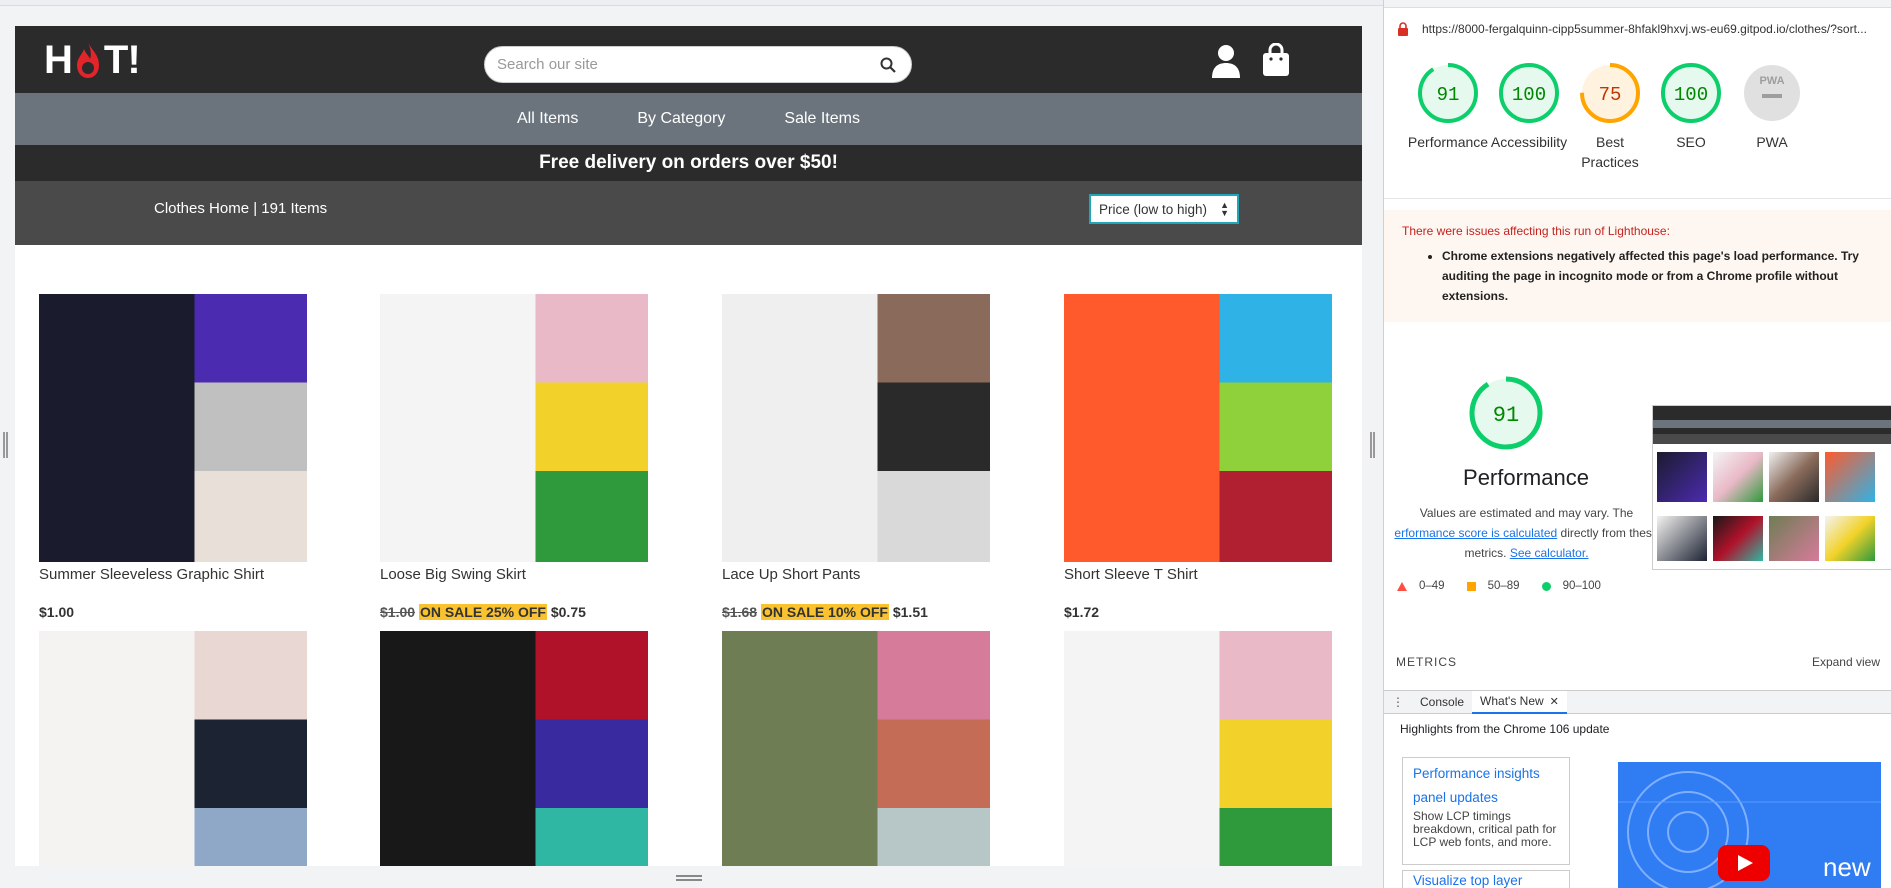 The image size is (1891, 888). What do you see at coordinates (688, 163) in the screenshot?
I see `promo-banner: Free delivery on orders over $50!` at bounding box center [688, 163].